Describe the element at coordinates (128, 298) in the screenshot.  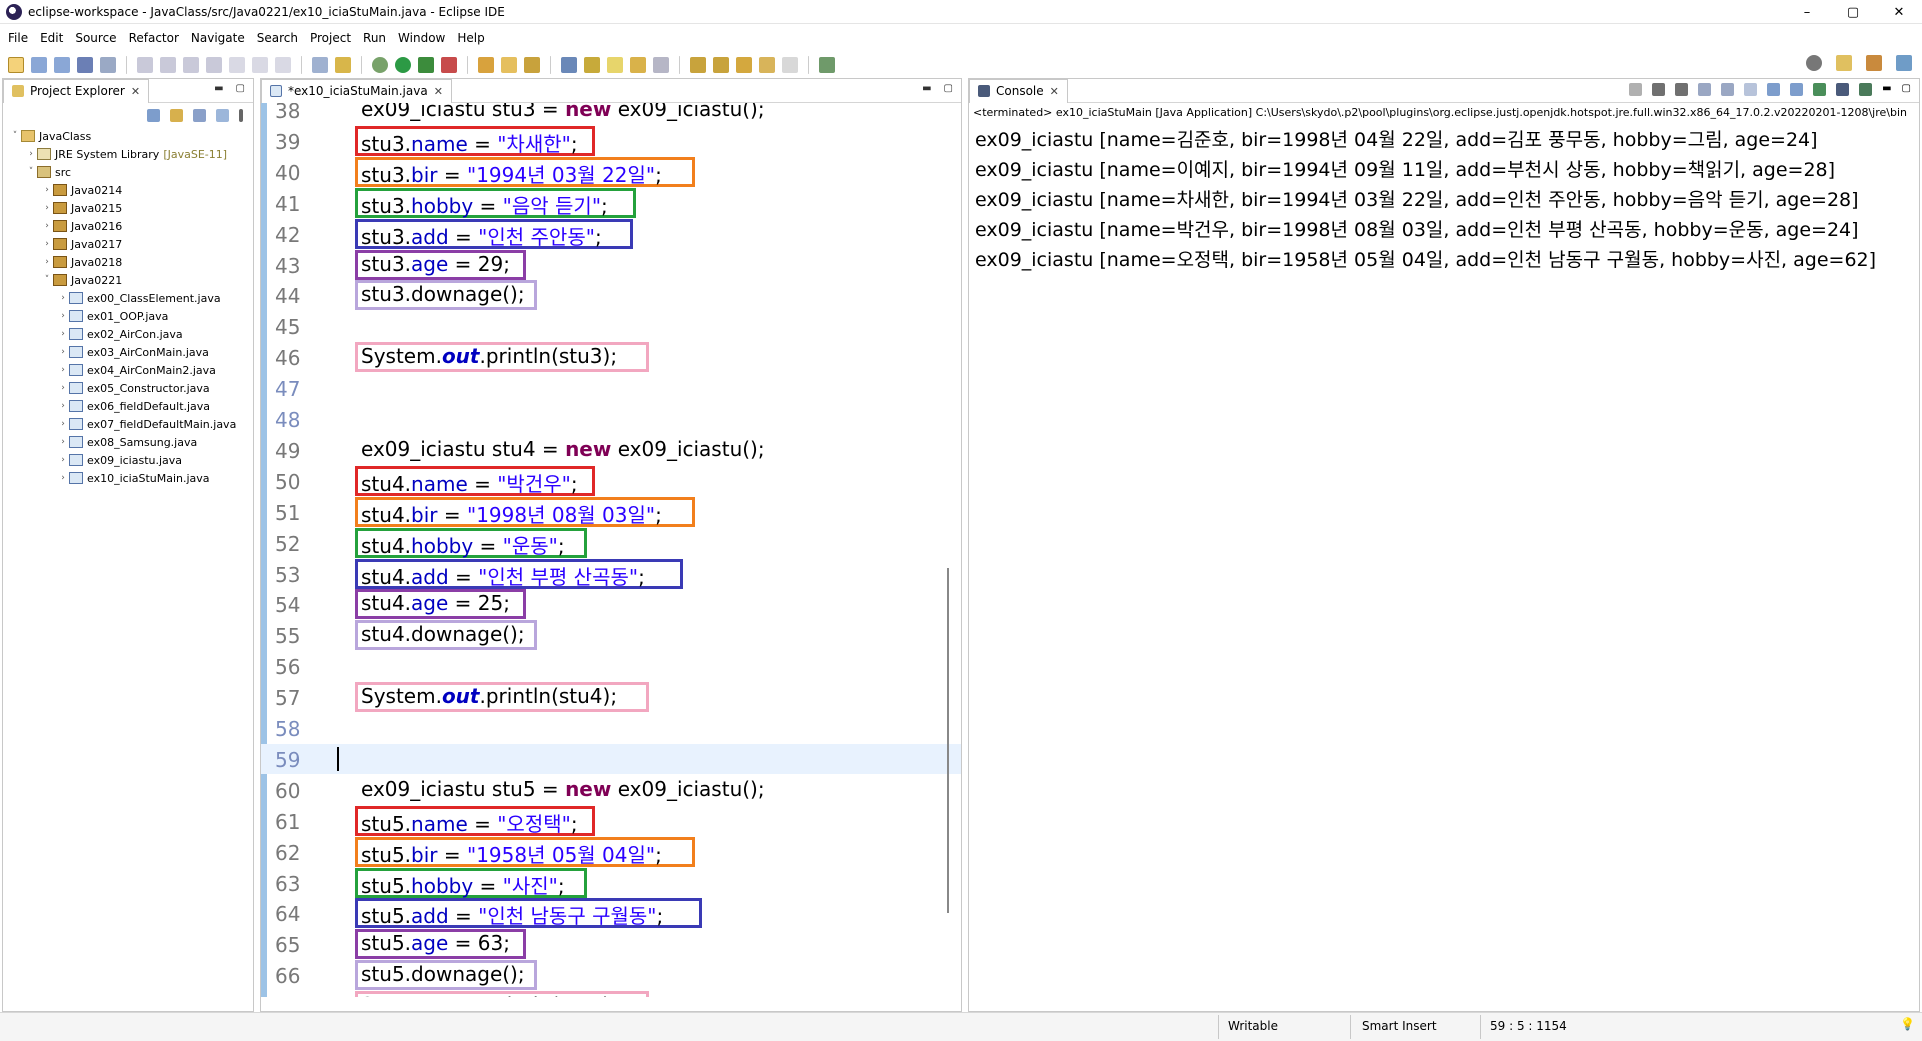
I see `tree-item: › ex00_ClassElement.java` at that location.